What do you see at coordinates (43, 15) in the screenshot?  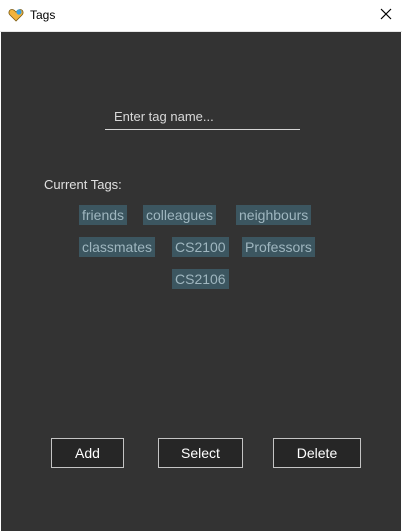 I see `window-title: Tags` at bounding box center [43, 15].